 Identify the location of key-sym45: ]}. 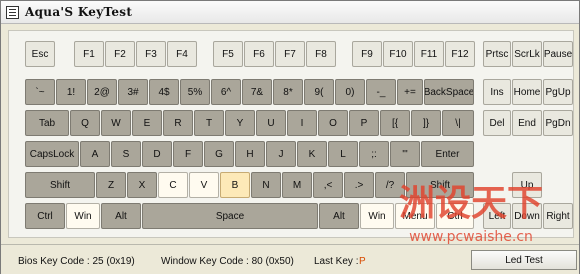
(426, 123).